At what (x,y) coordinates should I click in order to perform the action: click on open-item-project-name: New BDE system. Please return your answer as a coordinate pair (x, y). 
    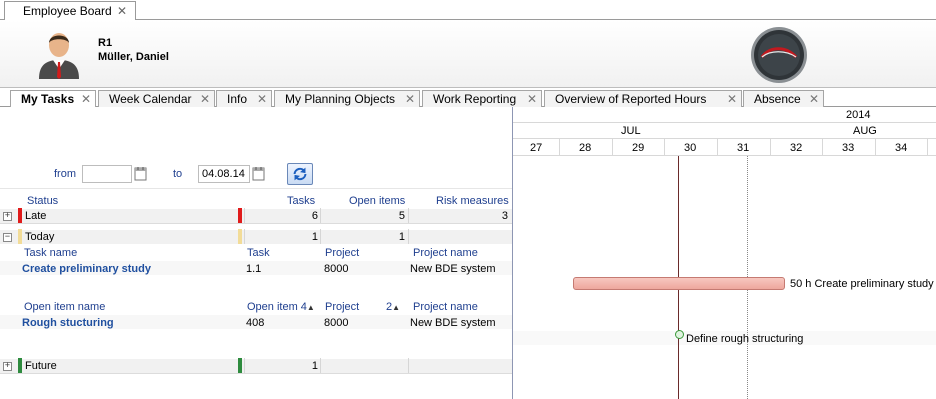
    Looking at the image, I should click on (453, 323).